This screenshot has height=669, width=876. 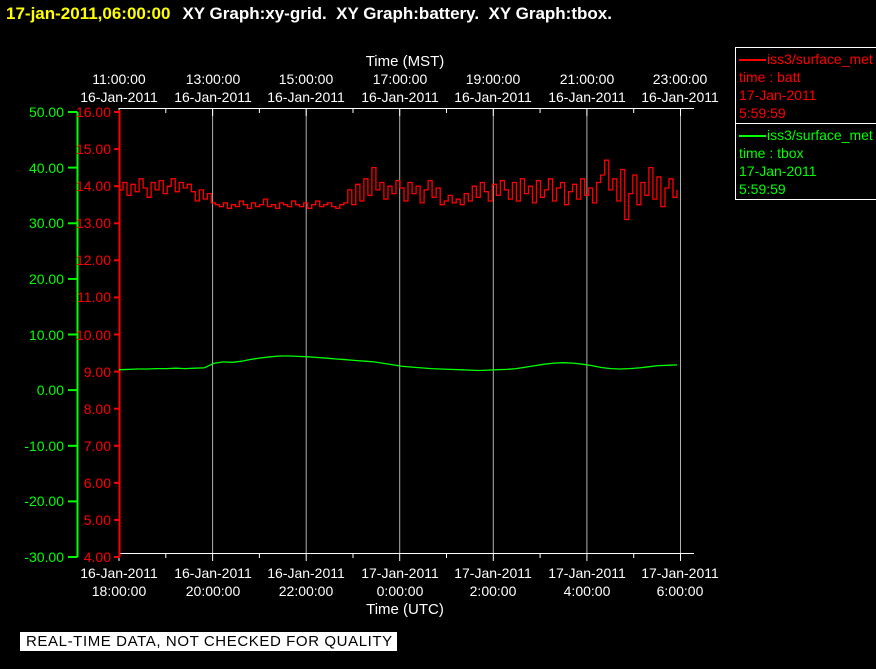 I want to click on red-y-tick-label: 16.00, so click(x=93, y=112).